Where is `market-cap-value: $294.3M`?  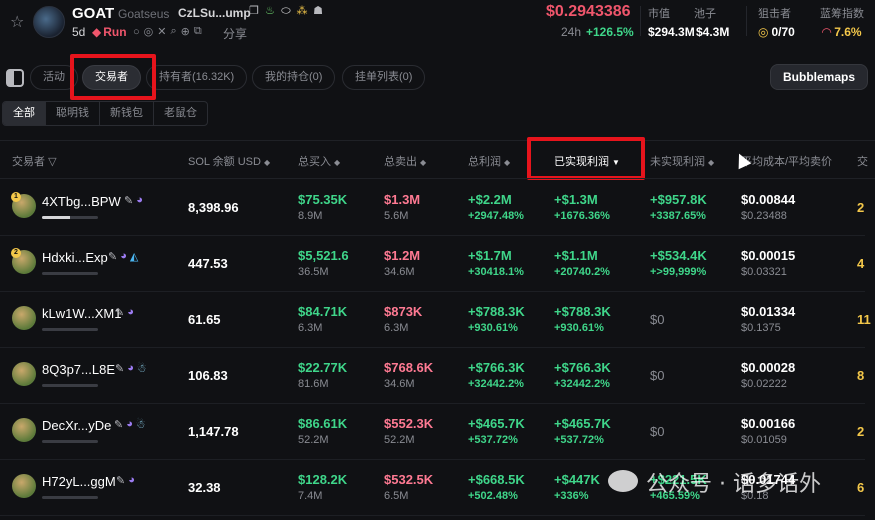 market-cap-value: $294.3M is located at coordinates (671, 32).